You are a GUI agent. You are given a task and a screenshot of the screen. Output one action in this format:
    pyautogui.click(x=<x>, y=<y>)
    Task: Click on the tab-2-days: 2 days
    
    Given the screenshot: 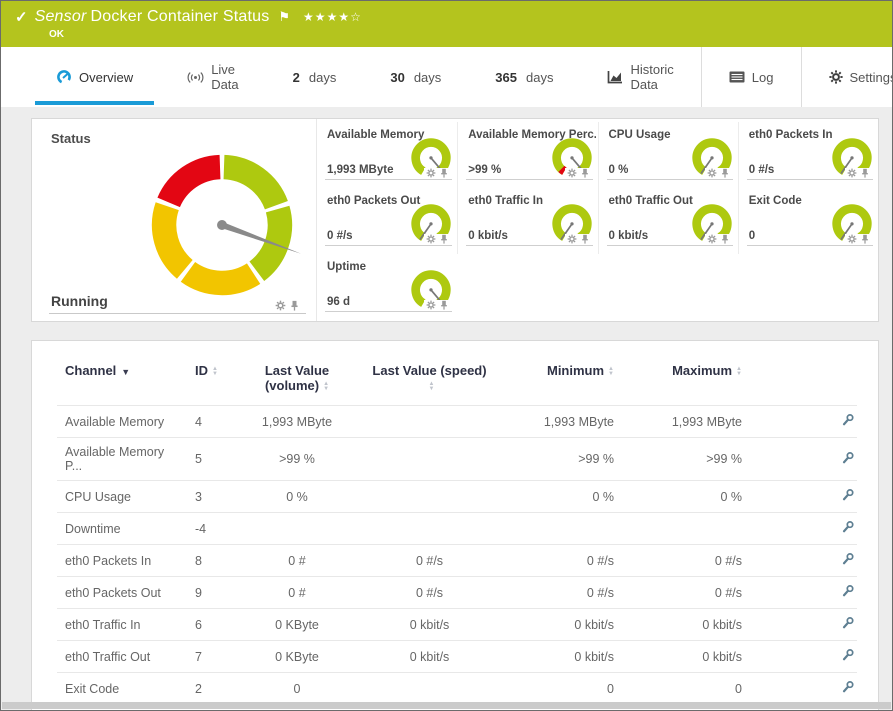 What is the action you would take?
    pyautogui.click(x=315, y=77)
    